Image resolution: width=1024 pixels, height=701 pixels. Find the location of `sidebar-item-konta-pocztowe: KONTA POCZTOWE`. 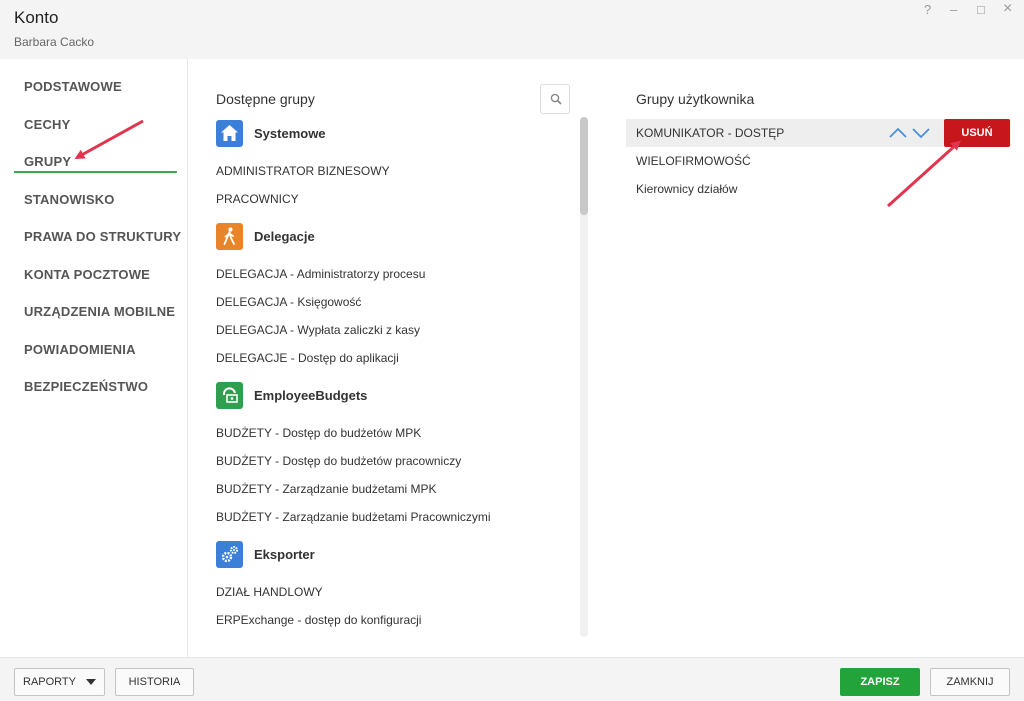

sidebar-item-konta-pocztowe: KONTA POCZTOWE is located at coordinates (87, 274).